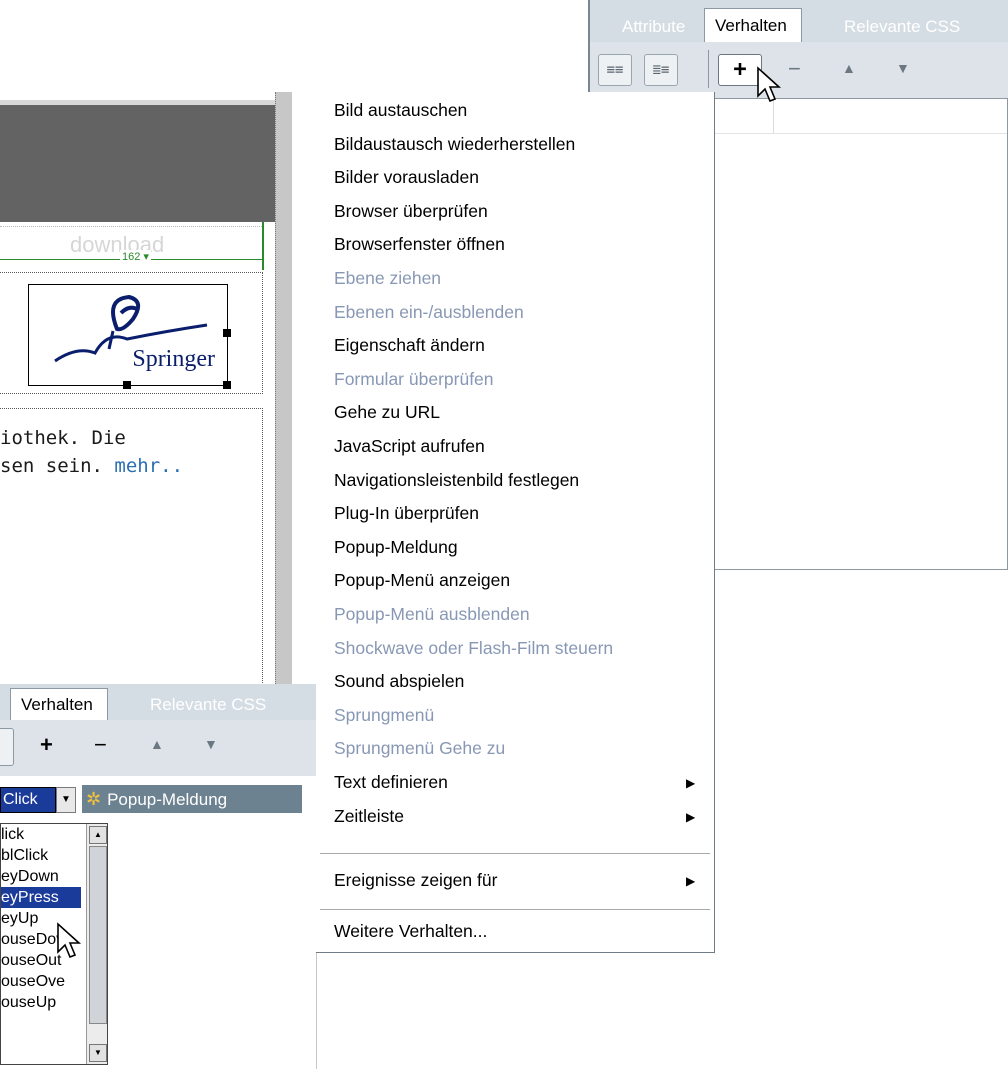  I want to click on show-all-events-button: ≣≡, so click(661, 70).